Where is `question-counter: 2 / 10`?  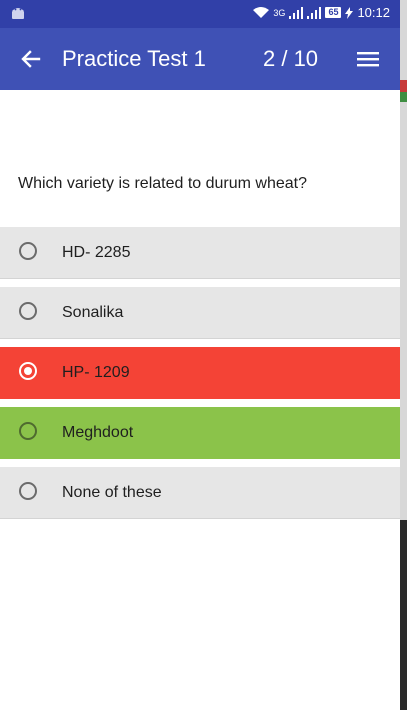 question-counter: 2 / 10 is located at coordinates (291, 58).